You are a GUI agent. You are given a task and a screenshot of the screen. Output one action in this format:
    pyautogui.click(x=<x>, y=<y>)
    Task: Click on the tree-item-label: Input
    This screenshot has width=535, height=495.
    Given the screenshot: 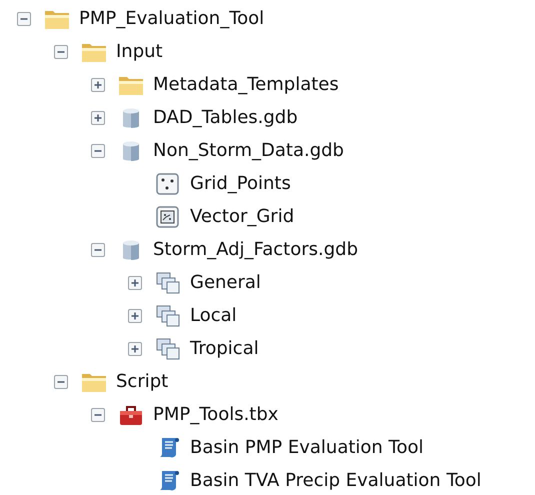 What is the action you would take?
    pyautogui.click(x=139, y=51)
    